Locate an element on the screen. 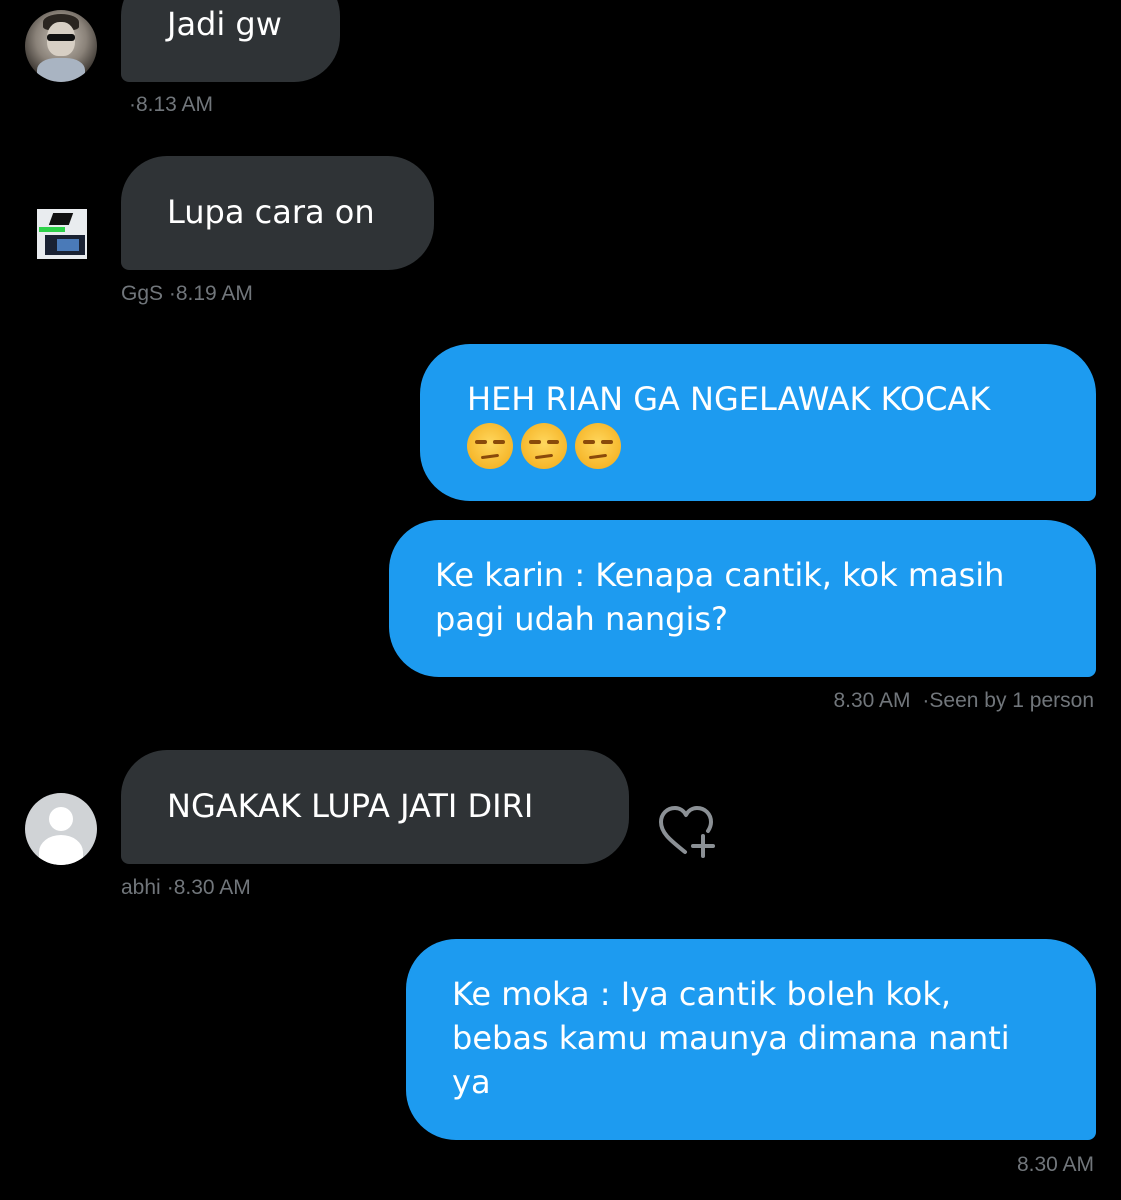 The image size is (1121, 1200). heart-plus-icon is located at coordinates (687, 831).